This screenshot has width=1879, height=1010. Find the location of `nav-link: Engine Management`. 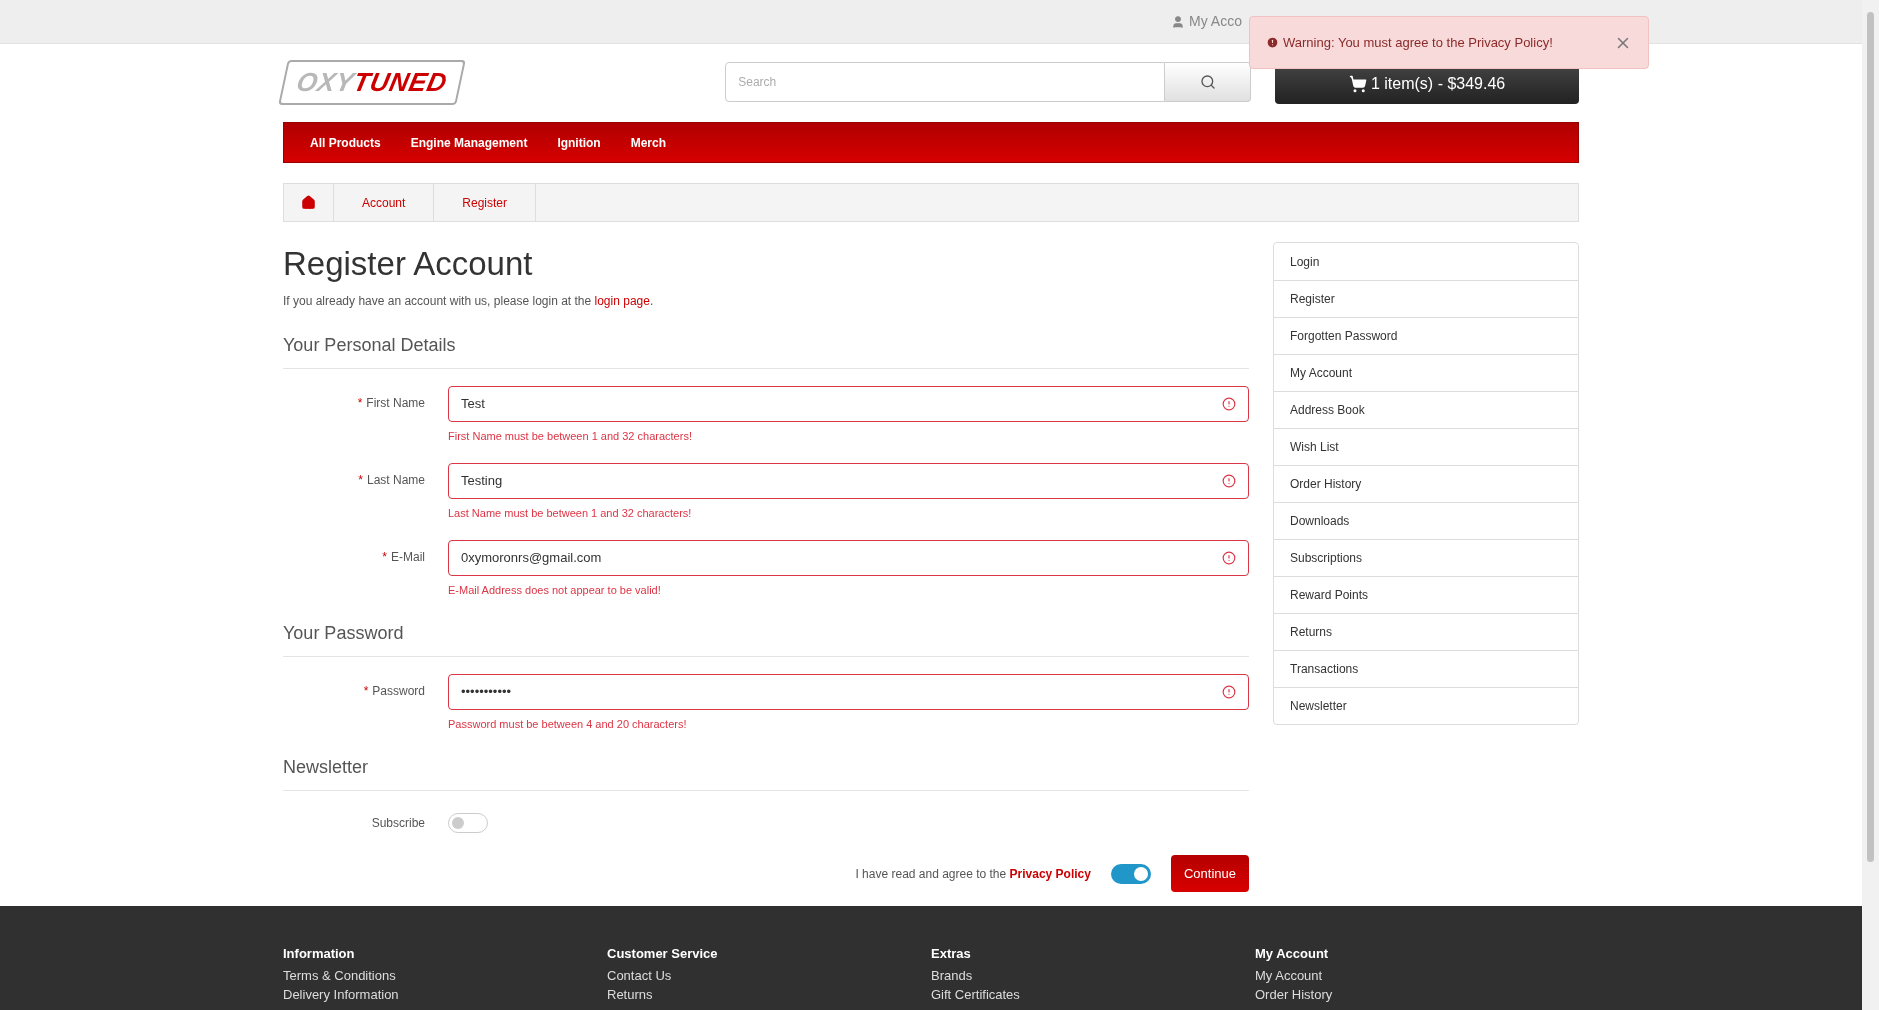

nav-link: Engine Management is located at coordinates (469, 142).